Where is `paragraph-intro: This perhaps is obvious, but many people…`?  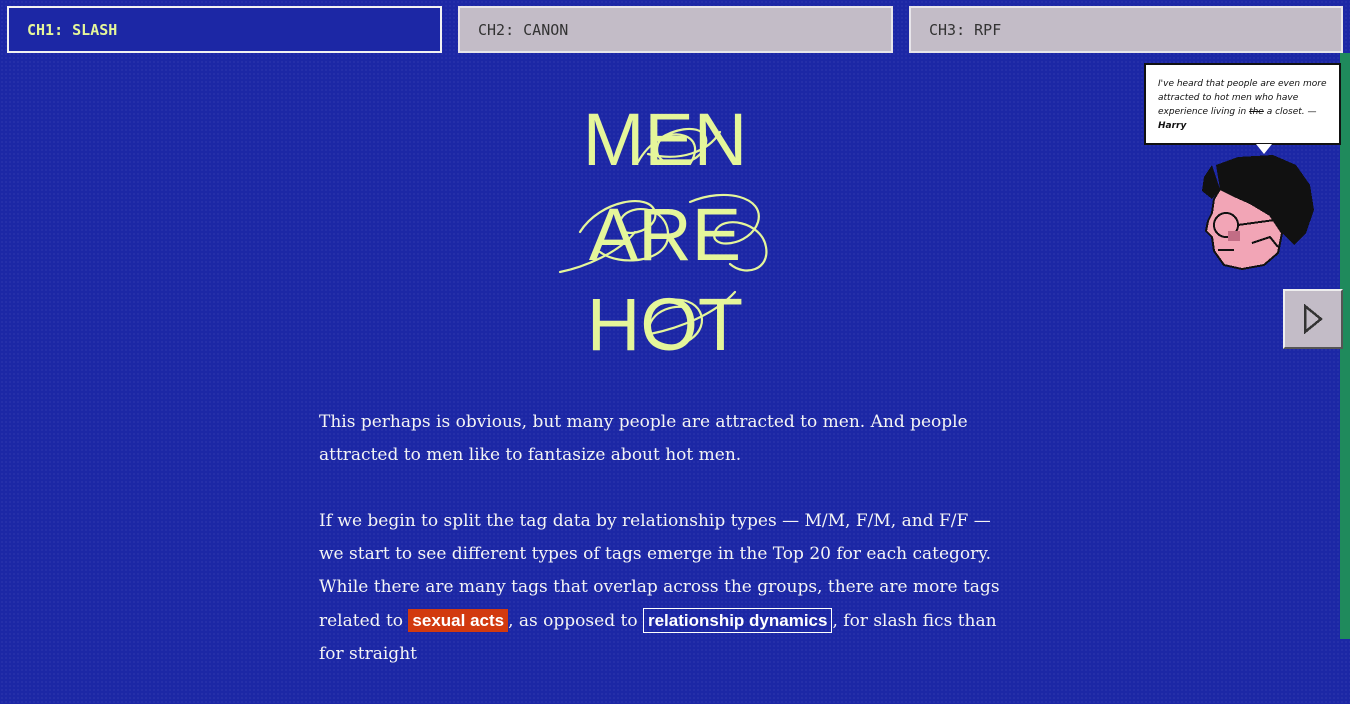
paragraph-intro: This perhaps is obvious, but many people… is located at coordinates (643, 438).